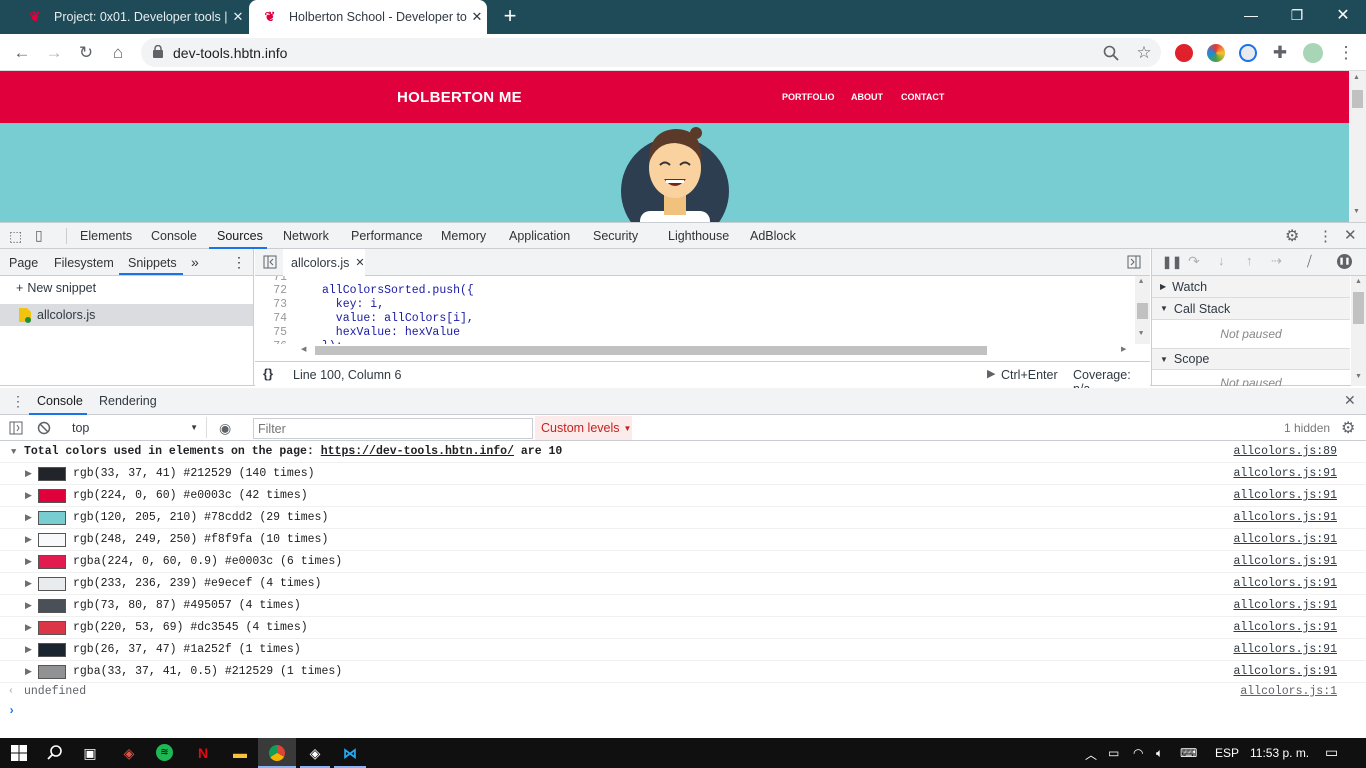 The image size is (1366, 768). What do you see at coordinates (128, 401) in the screenshot?
I see `drawer-tab-rendering: Rendering` at bounding box center [128, 401].